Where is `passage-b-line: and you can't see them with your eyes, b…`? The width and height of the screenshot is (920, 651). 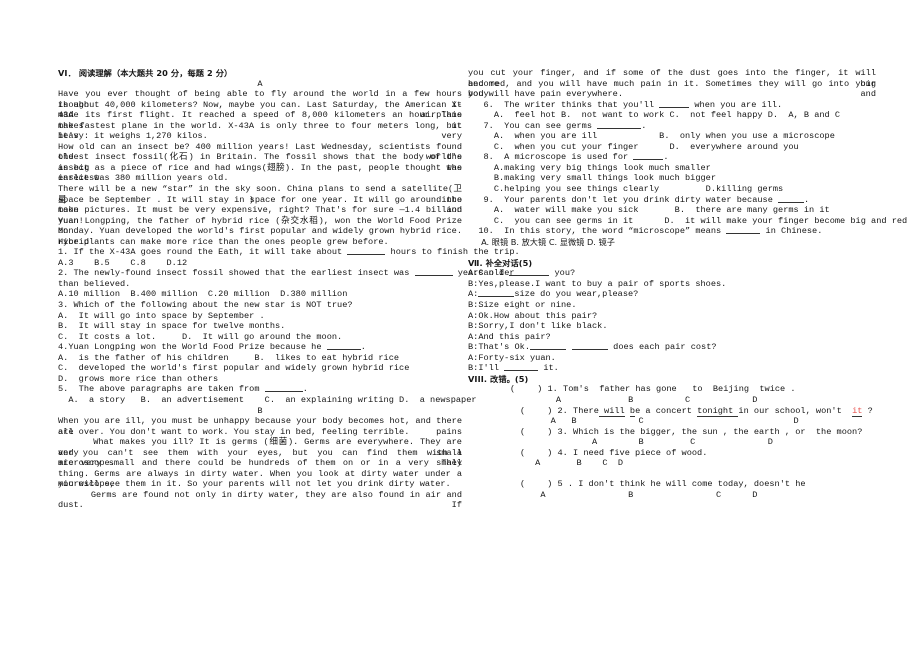 passage-b-line: and you can't see them with your eyes, b… is located at coordinates (263, 458).